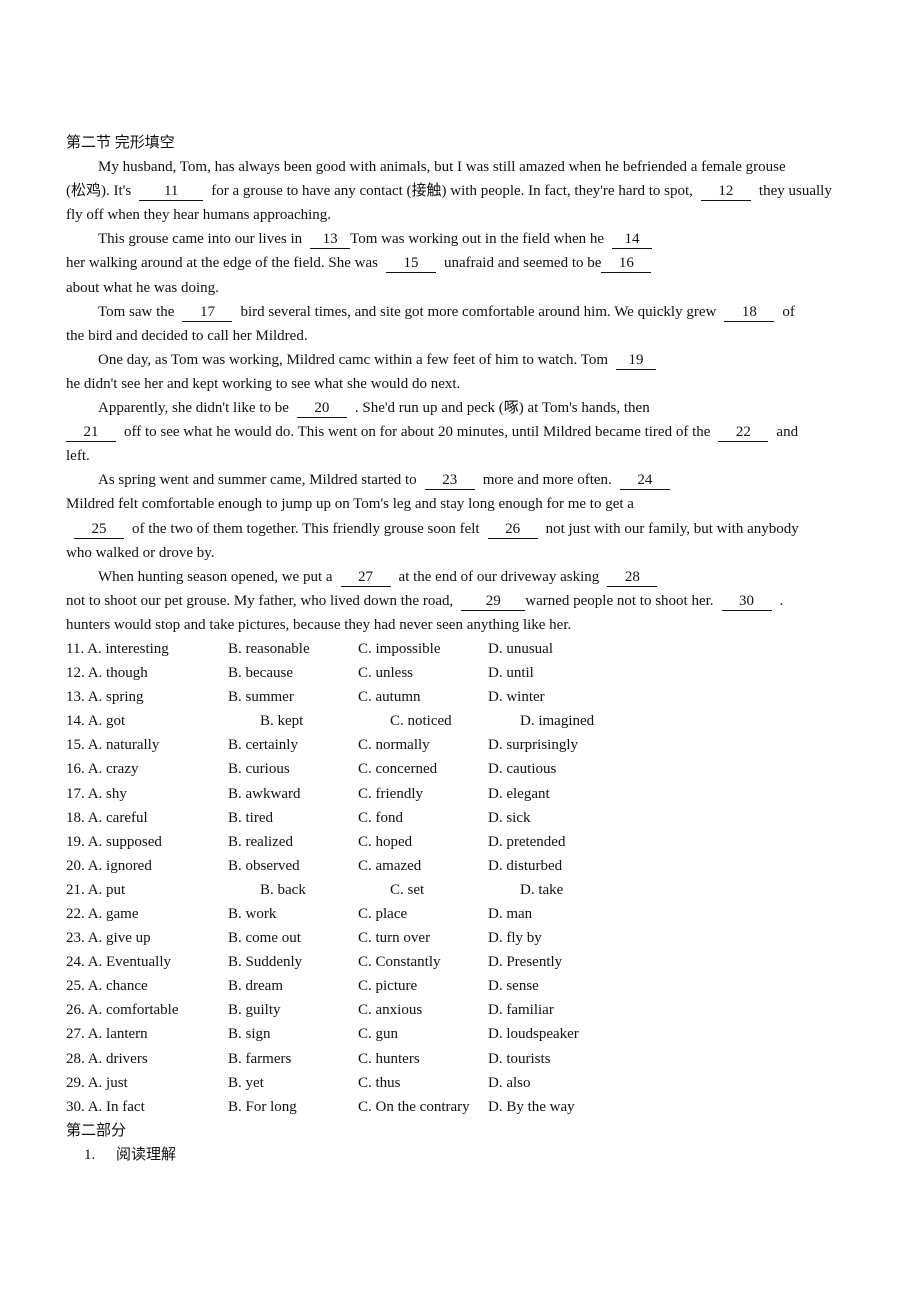 This screenshot has width=920, height=1302. I want to click on option-d: D. sick, so click(509, 818).